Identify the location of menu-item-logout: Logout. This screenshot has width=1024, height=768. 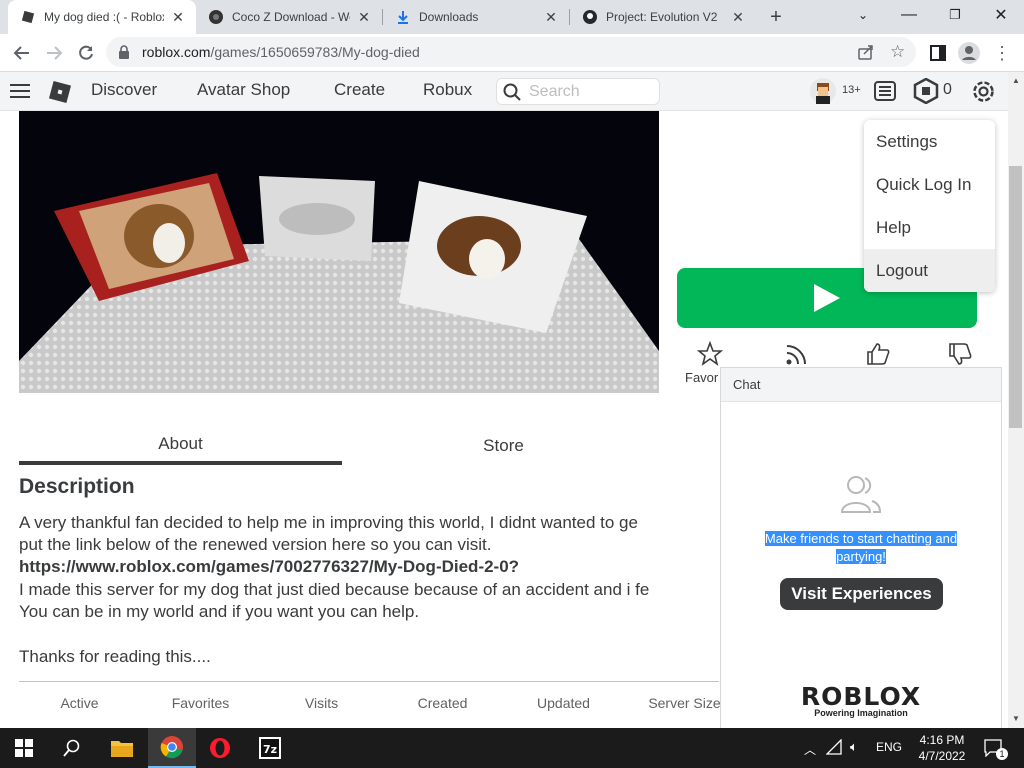
(929, 270).